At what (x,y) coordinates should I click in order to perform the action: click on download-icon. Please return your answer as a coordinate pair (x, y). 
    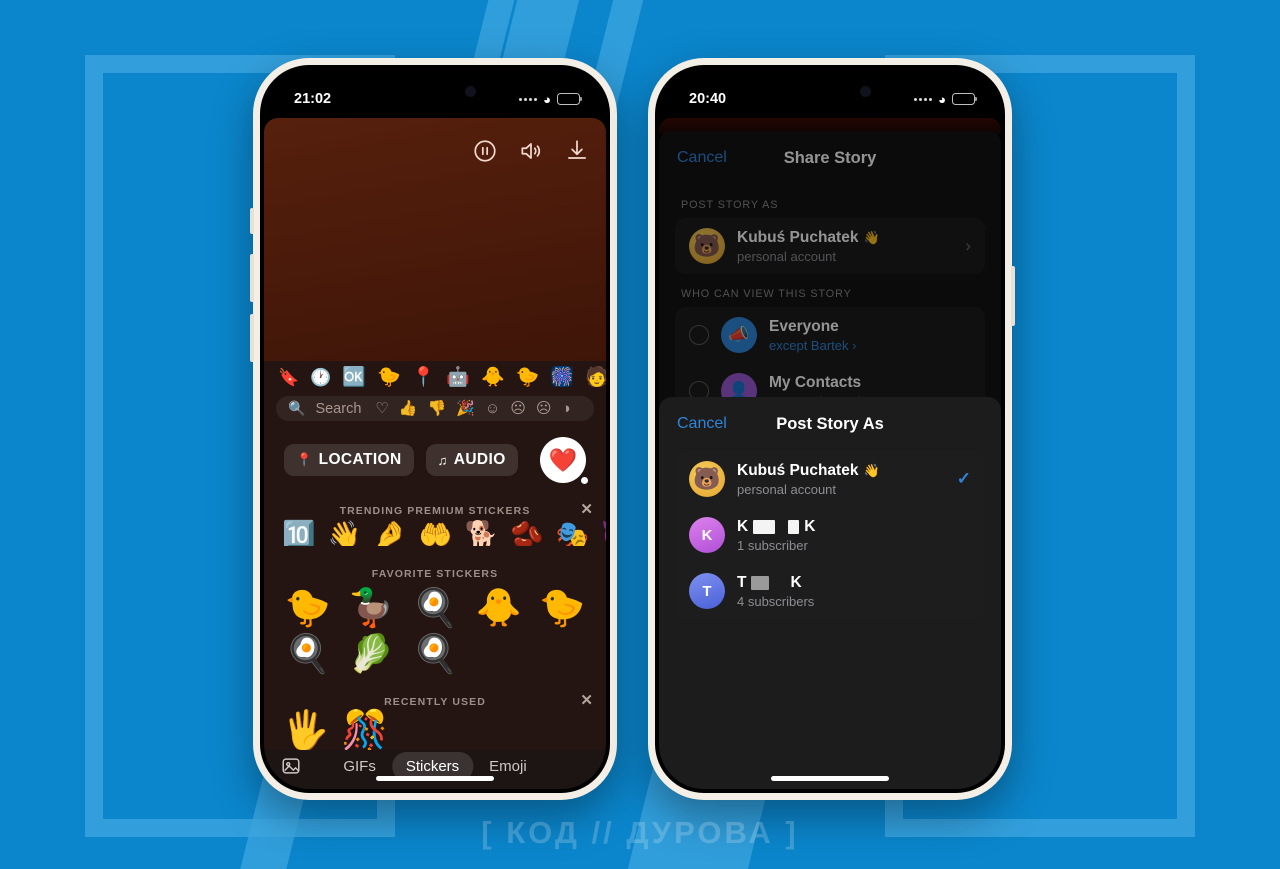
    Looking at the image, I should click on (577, 151).